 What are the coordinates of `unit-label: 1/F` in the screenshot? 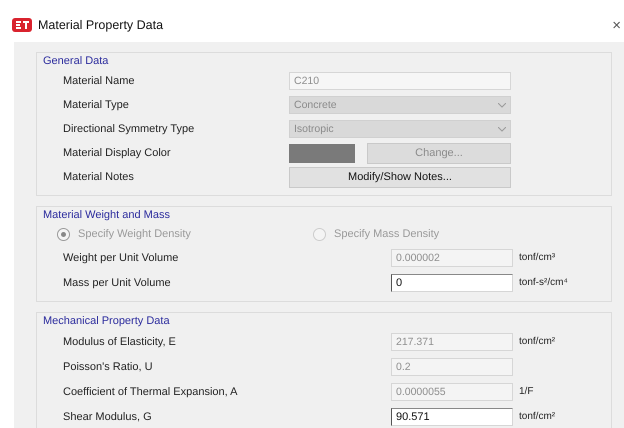 It's located at (526, 391).